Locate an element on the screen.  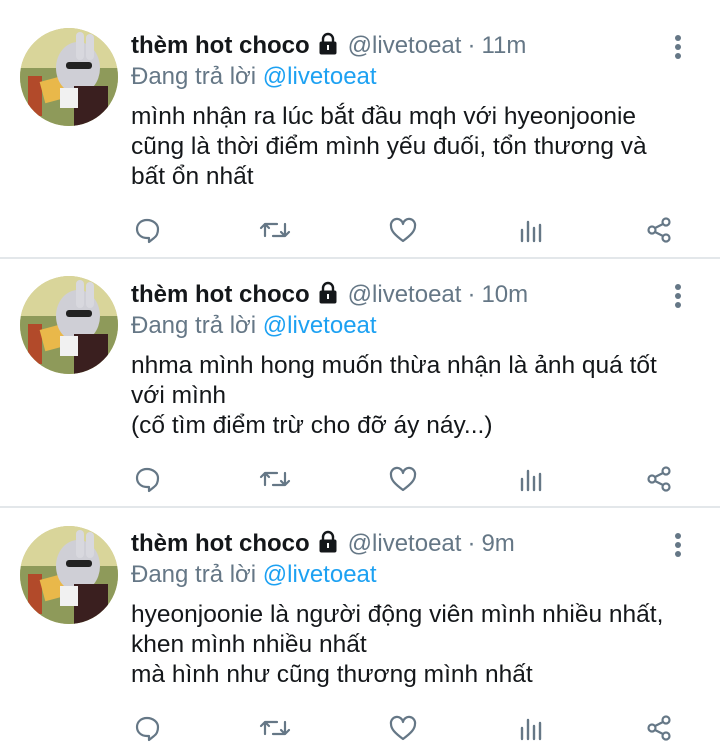
tweet-header: thèm hot choco @livetoeat · 10m is located at coordinates (329, 295).